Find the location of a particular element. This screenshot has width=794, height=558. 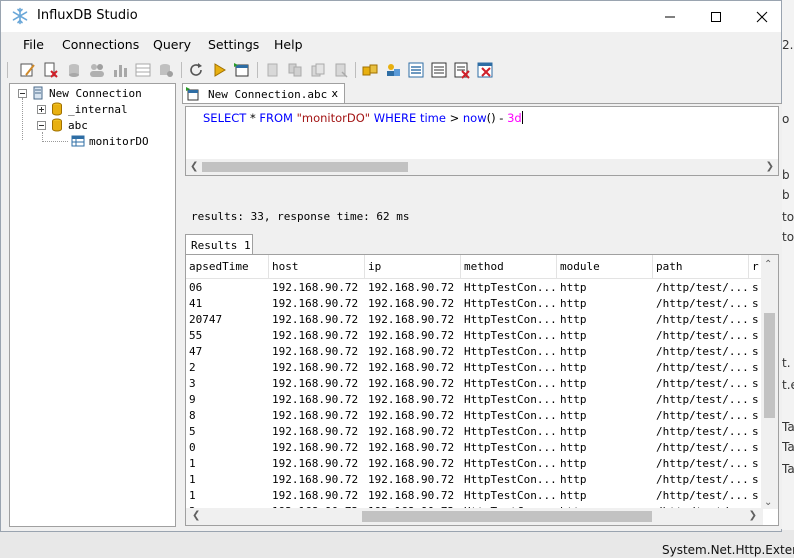

column-header-module: module is located at coordinates (605, 267).